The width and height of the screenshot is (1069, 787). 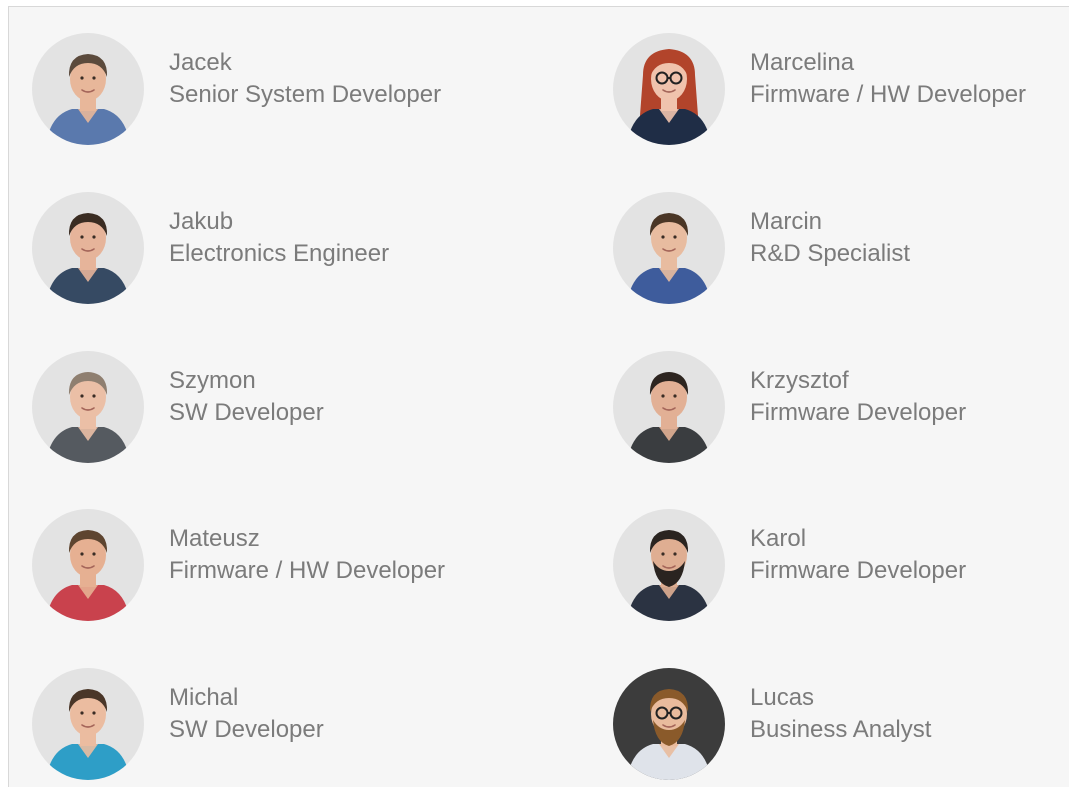 I want to click on member-role: Electronics Engineer, so click(x=279, y=253).